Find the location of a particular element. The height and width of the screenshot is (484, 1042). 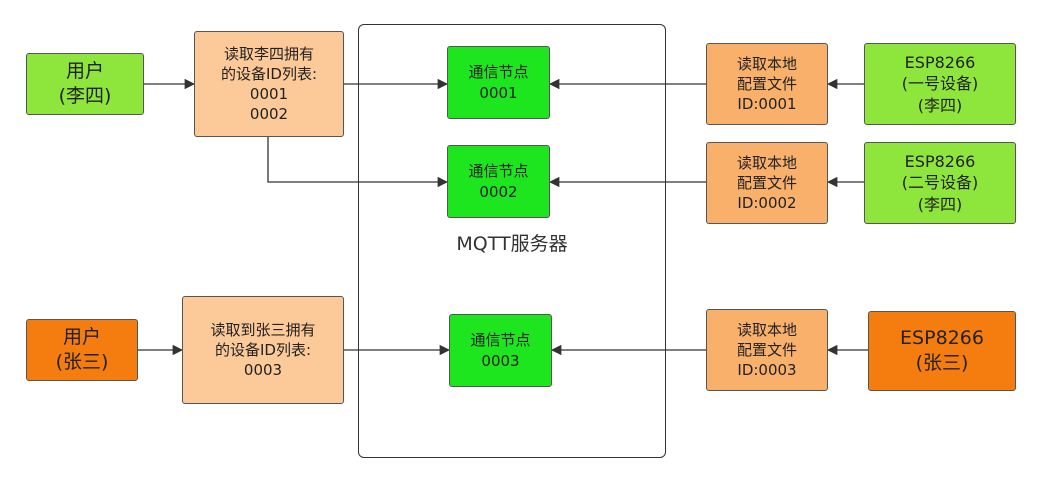

device-esp8266-3-box: ESP8266 (张三) is located at coordinates (942, 351).